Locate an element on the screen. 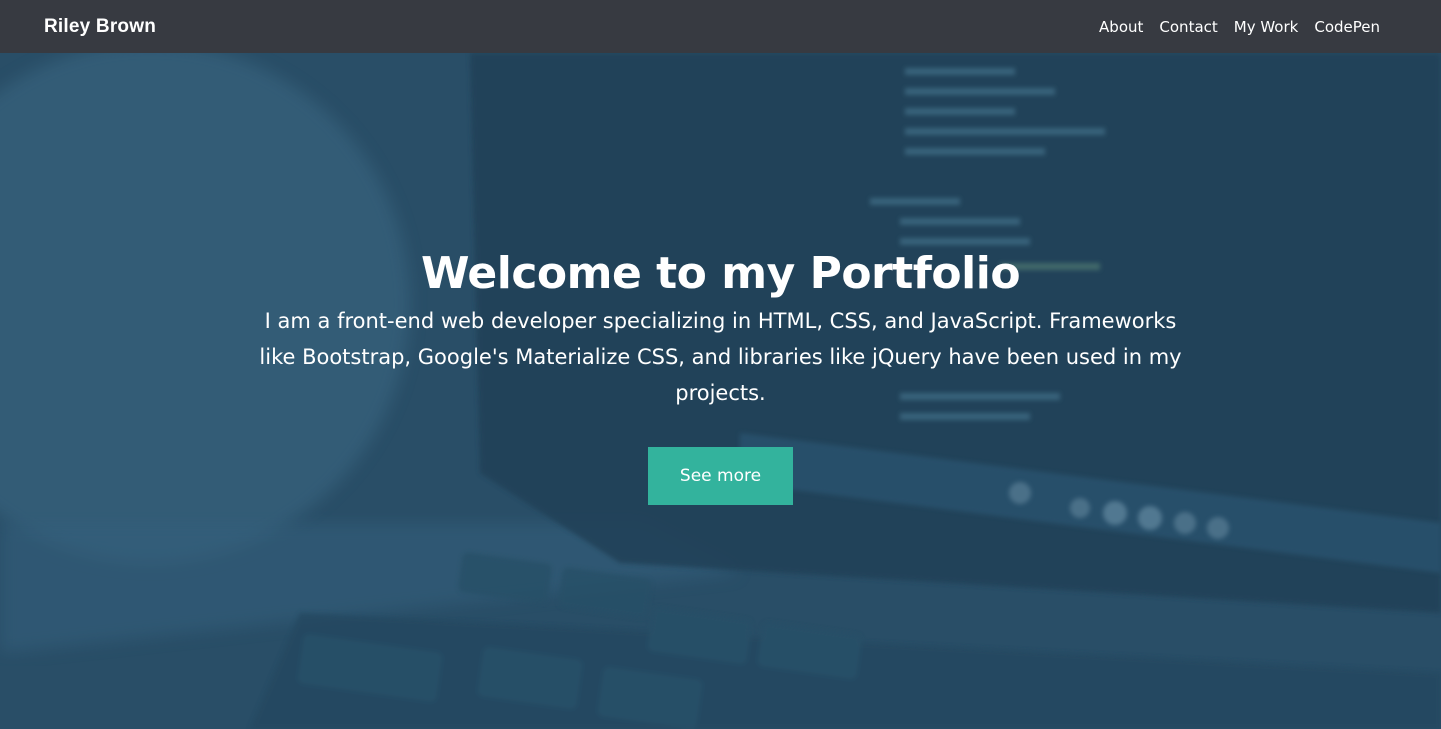 The image size is (1441, 729). nav-link-about: About is located at coordinates (1121, 27).